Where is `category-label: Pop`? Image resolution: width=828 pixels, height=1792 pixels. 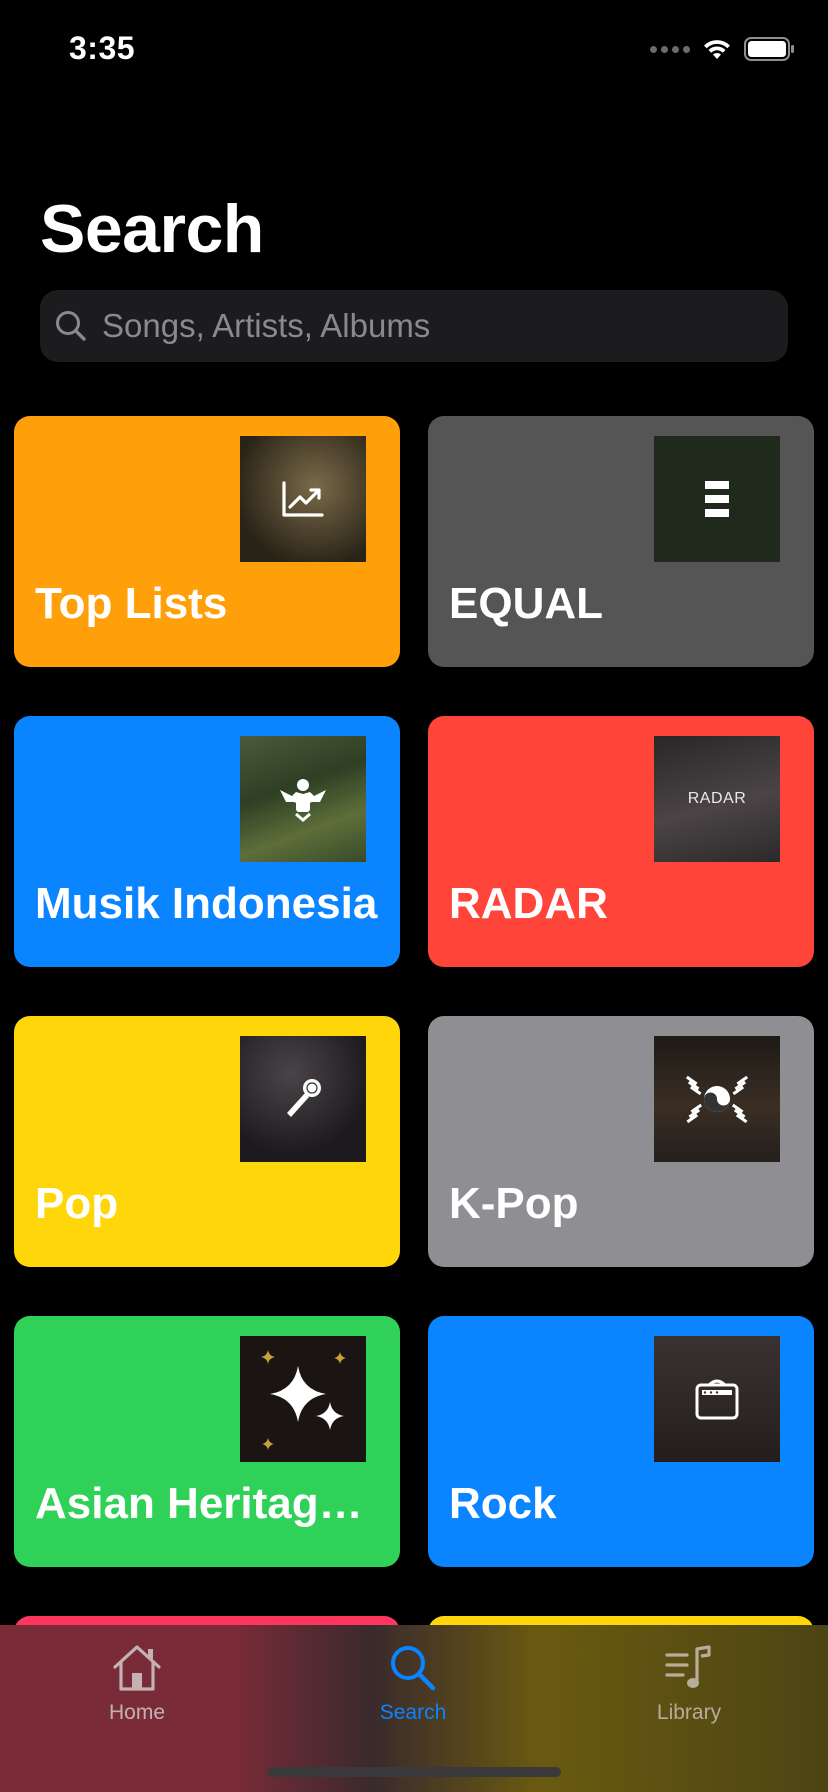
category-label: Pop is located at coordinates (77, 1203).